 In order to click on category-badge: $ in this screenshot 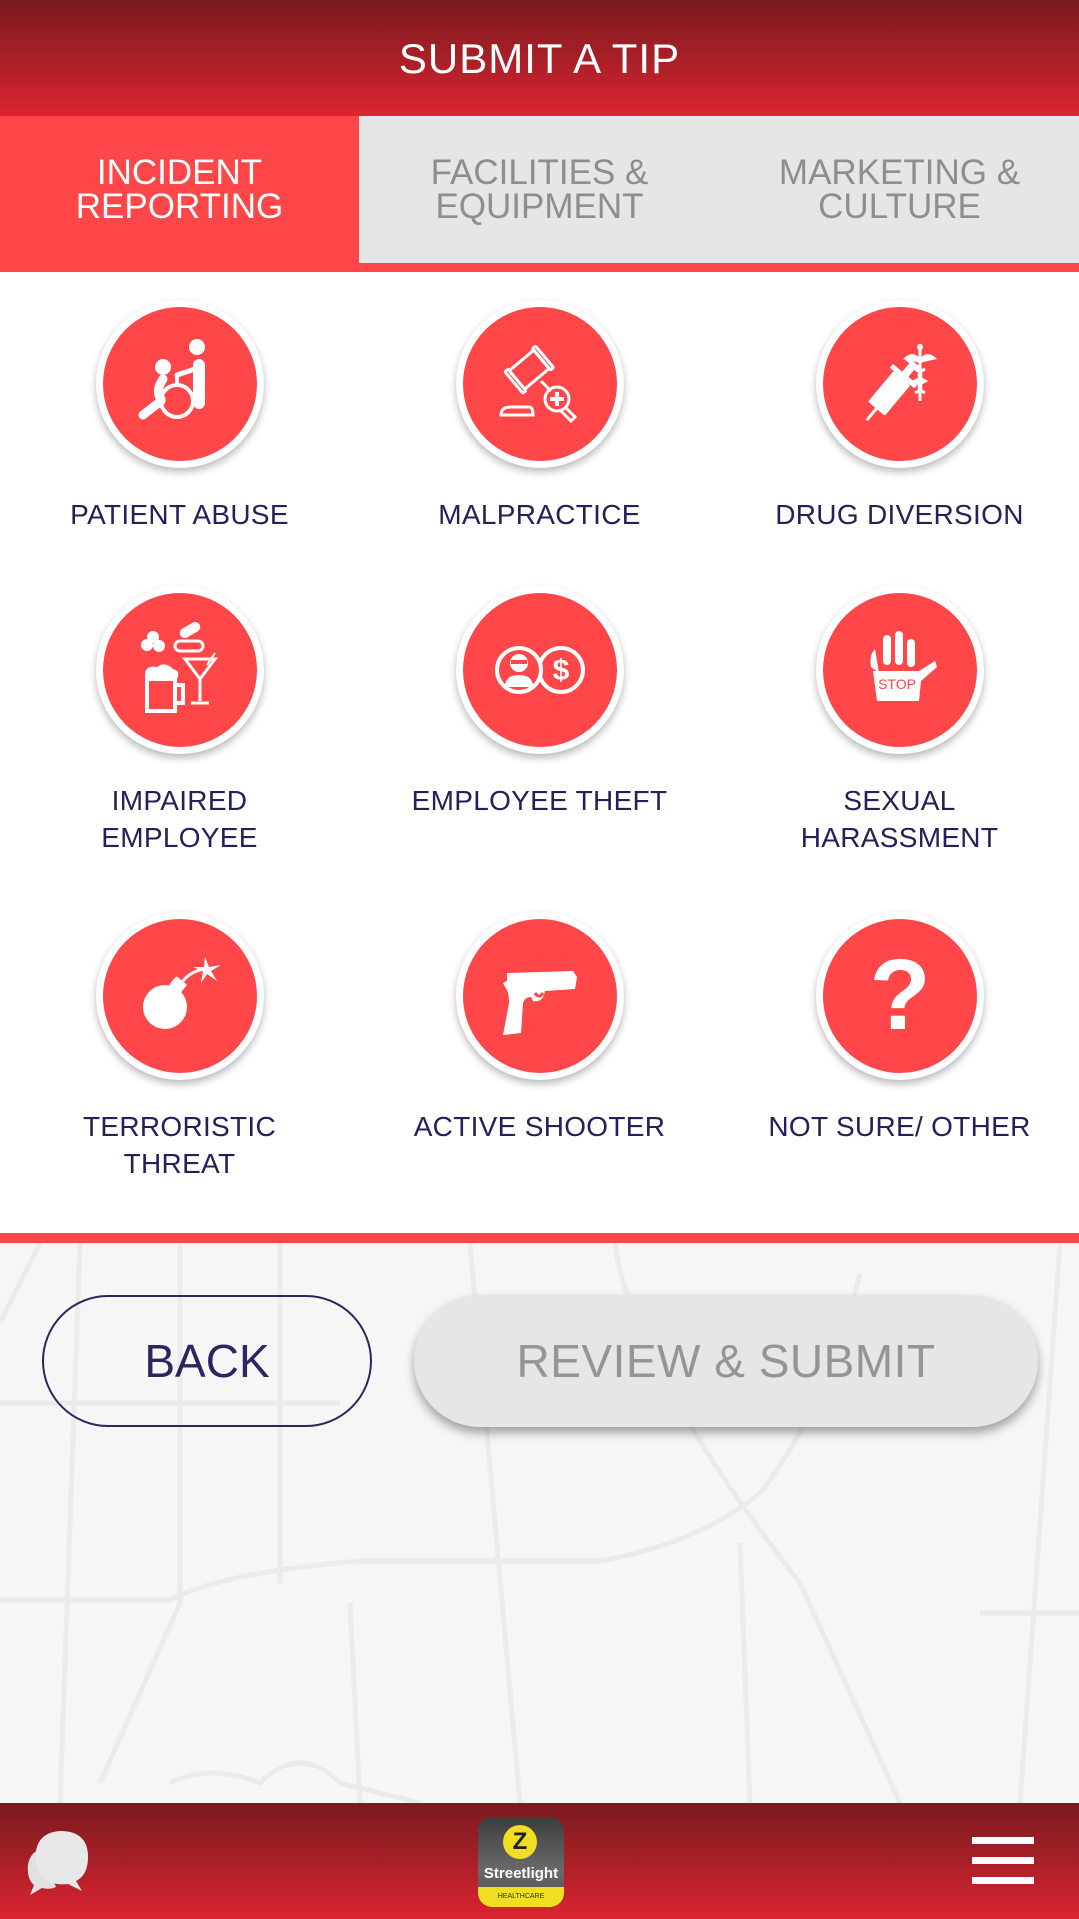, I will do `click(539, 670)`.